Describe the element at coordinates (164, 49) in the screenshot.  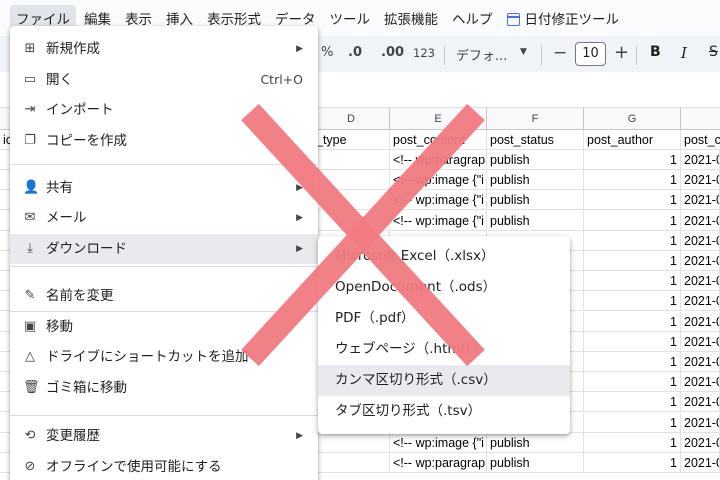
I see `menu-item-new: ⊞ 新規作成 ▶` at that location.